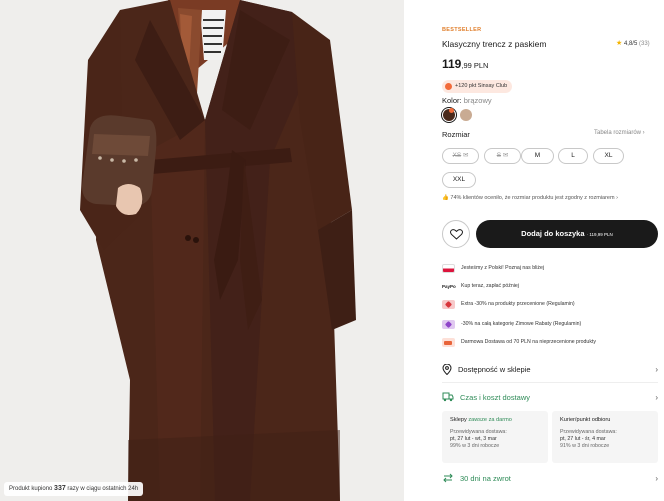 The height and width of the screenshot is (501, 664). I want to click on heart-icon, so click(456, 234).